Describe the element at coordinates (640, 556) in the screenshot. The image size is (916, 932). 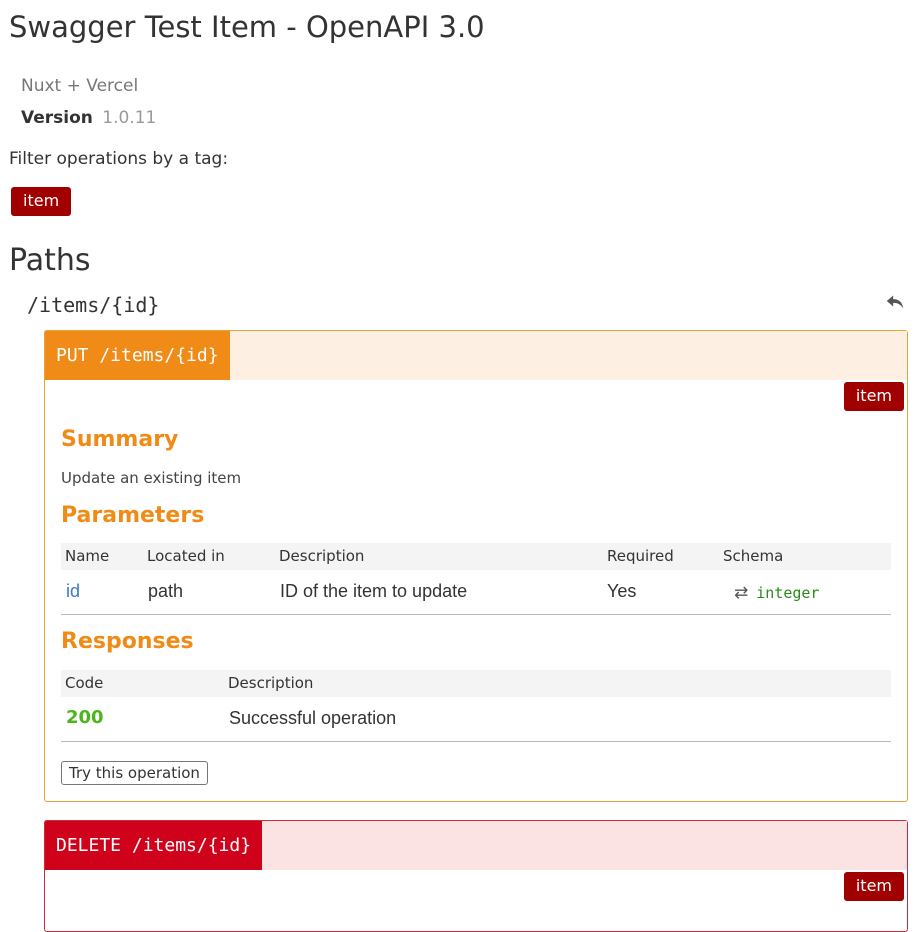
I see `column-header: Required` at that location.